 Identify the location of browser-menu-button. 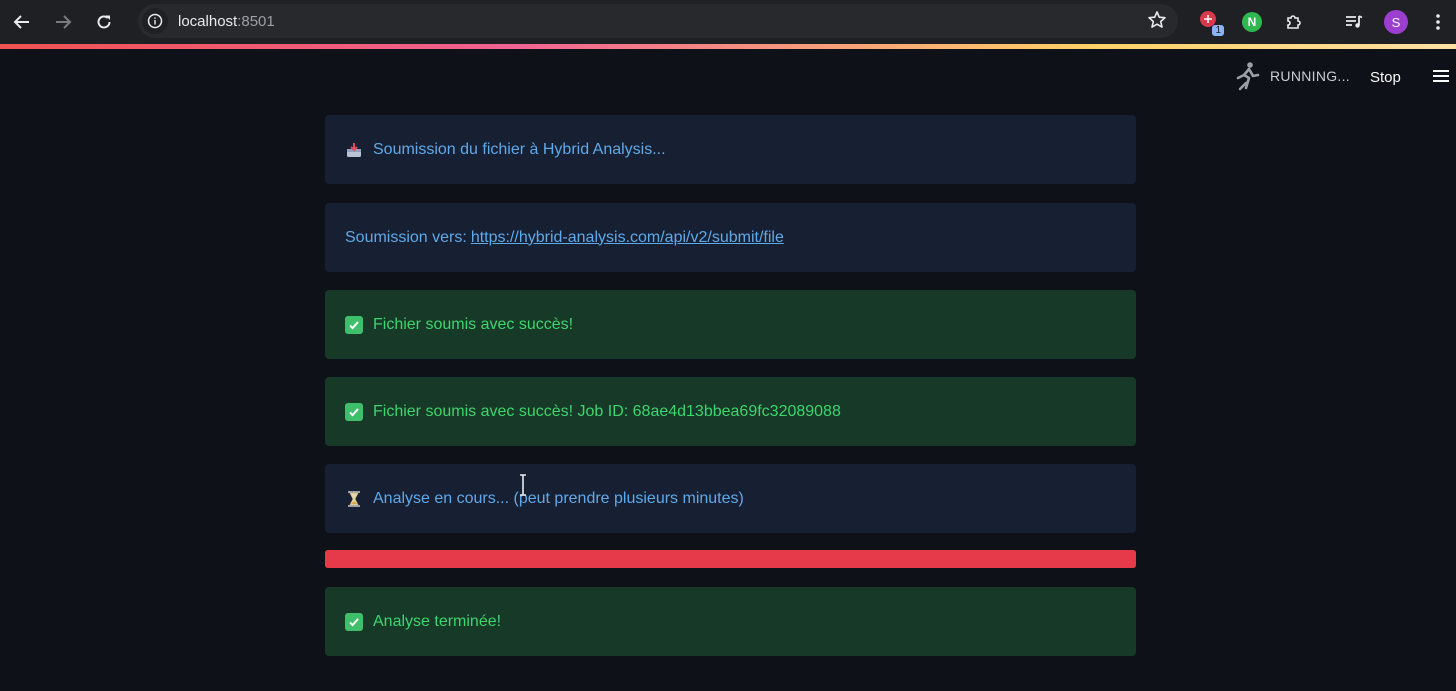
(1438, 22).